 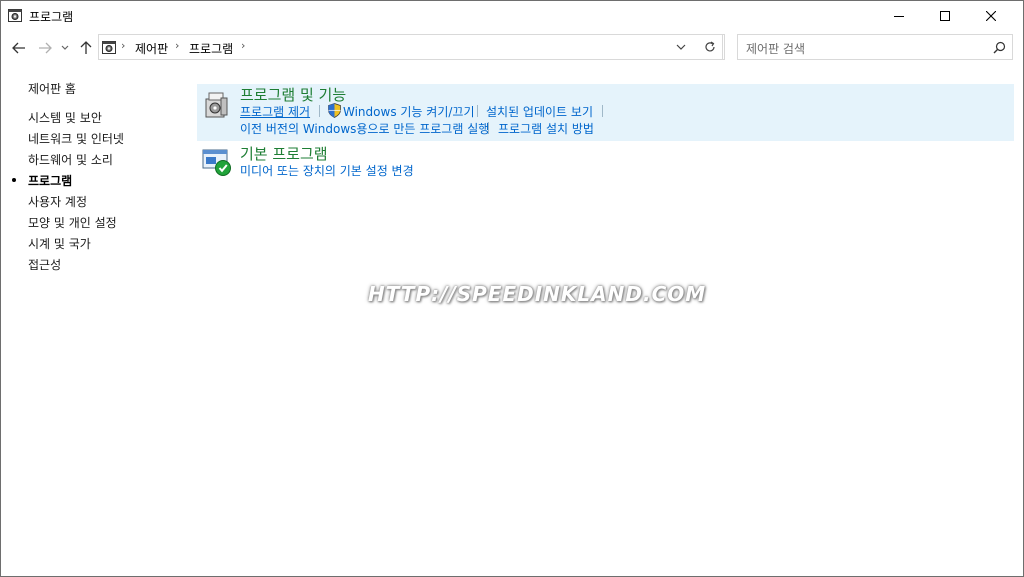 I want to click on maximize-icon, so click(x=945, y=16).